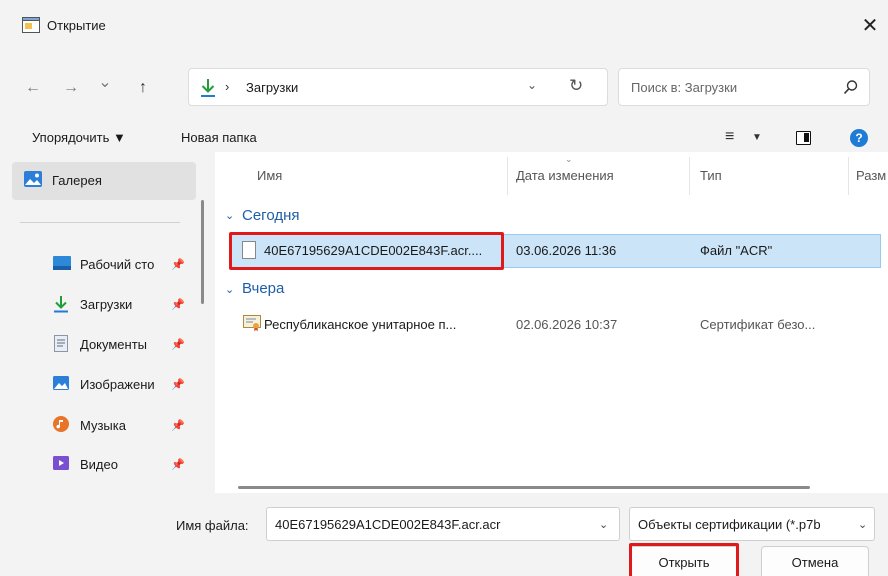  I want to click on breadcrumb-downloads: Загрузки, so click(272, 87).